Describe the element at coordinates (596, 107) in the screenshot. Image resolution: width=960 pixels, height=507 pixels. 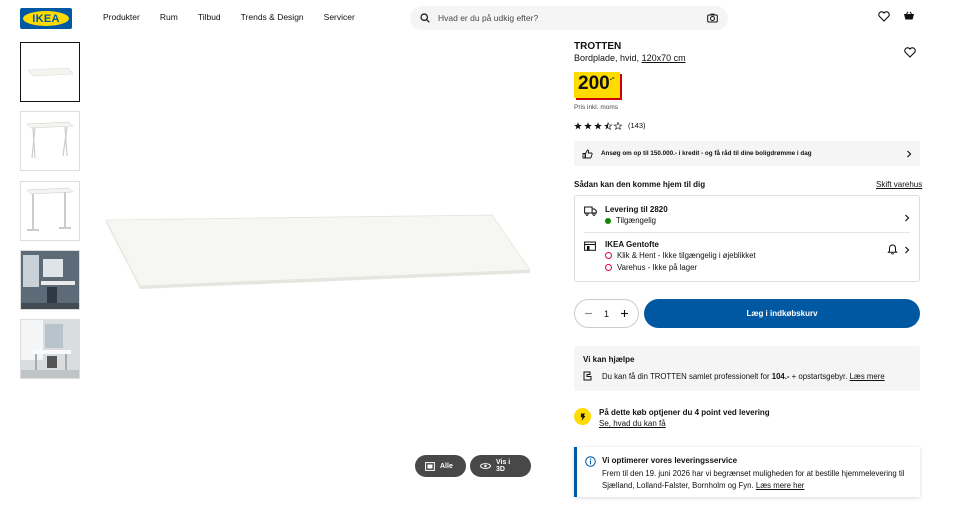
I see `price-note: Pris inkl. moms` at that location.